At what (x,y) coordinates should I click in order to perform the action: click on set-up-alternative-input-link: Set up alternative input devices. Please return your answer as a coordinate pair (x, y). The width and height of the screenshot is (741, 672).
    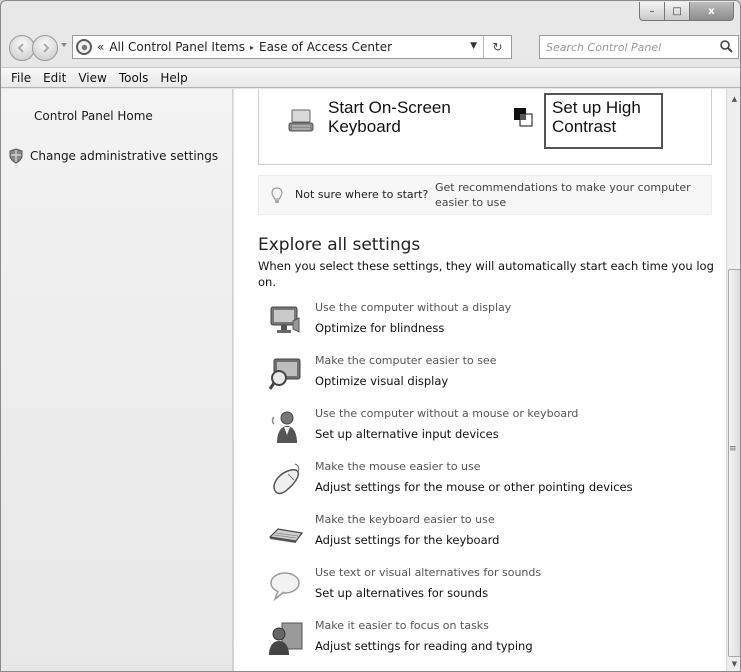
    Looking at the image, I should click on (407, 434).